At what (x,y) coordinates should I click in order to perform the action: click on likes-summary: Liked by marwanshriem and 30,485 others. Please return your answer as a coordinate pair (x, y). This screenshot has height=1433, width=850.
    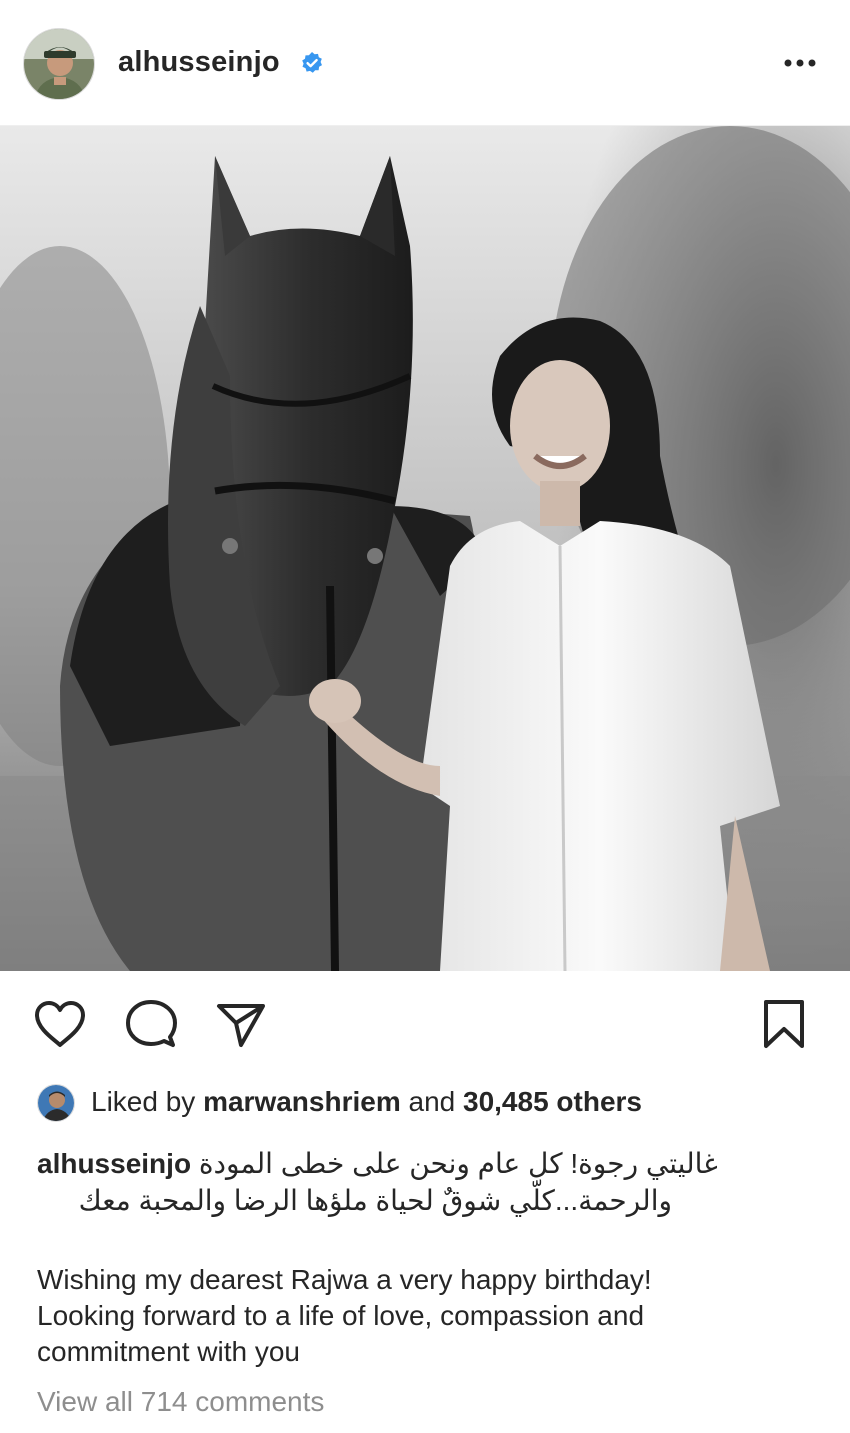
    Looking at the image, I should click on (427, 1104).